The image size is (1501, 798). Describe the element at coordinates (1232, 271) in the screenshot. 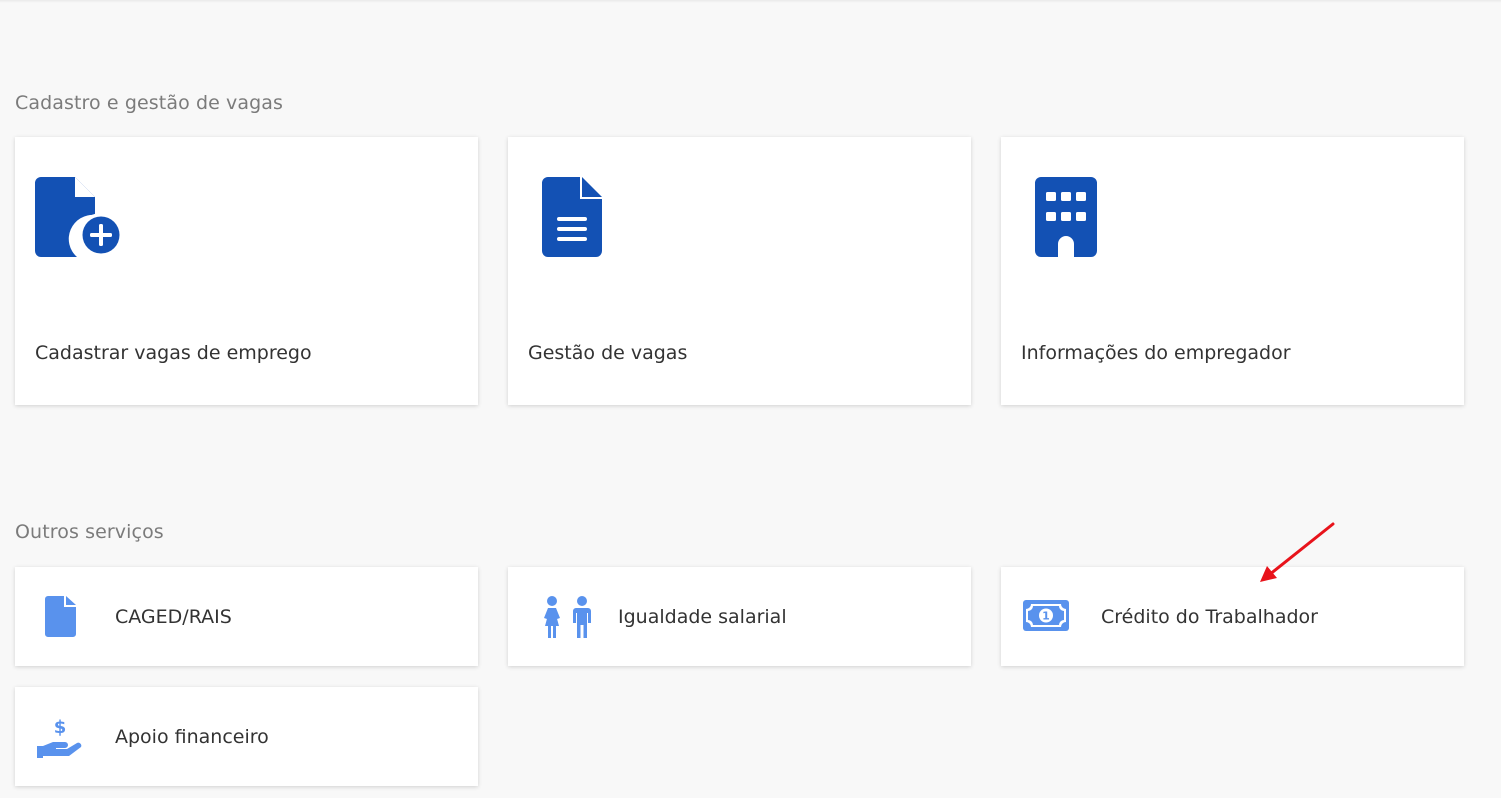

I see `card-informacoes-empregador: Informações do empregador` at that location.